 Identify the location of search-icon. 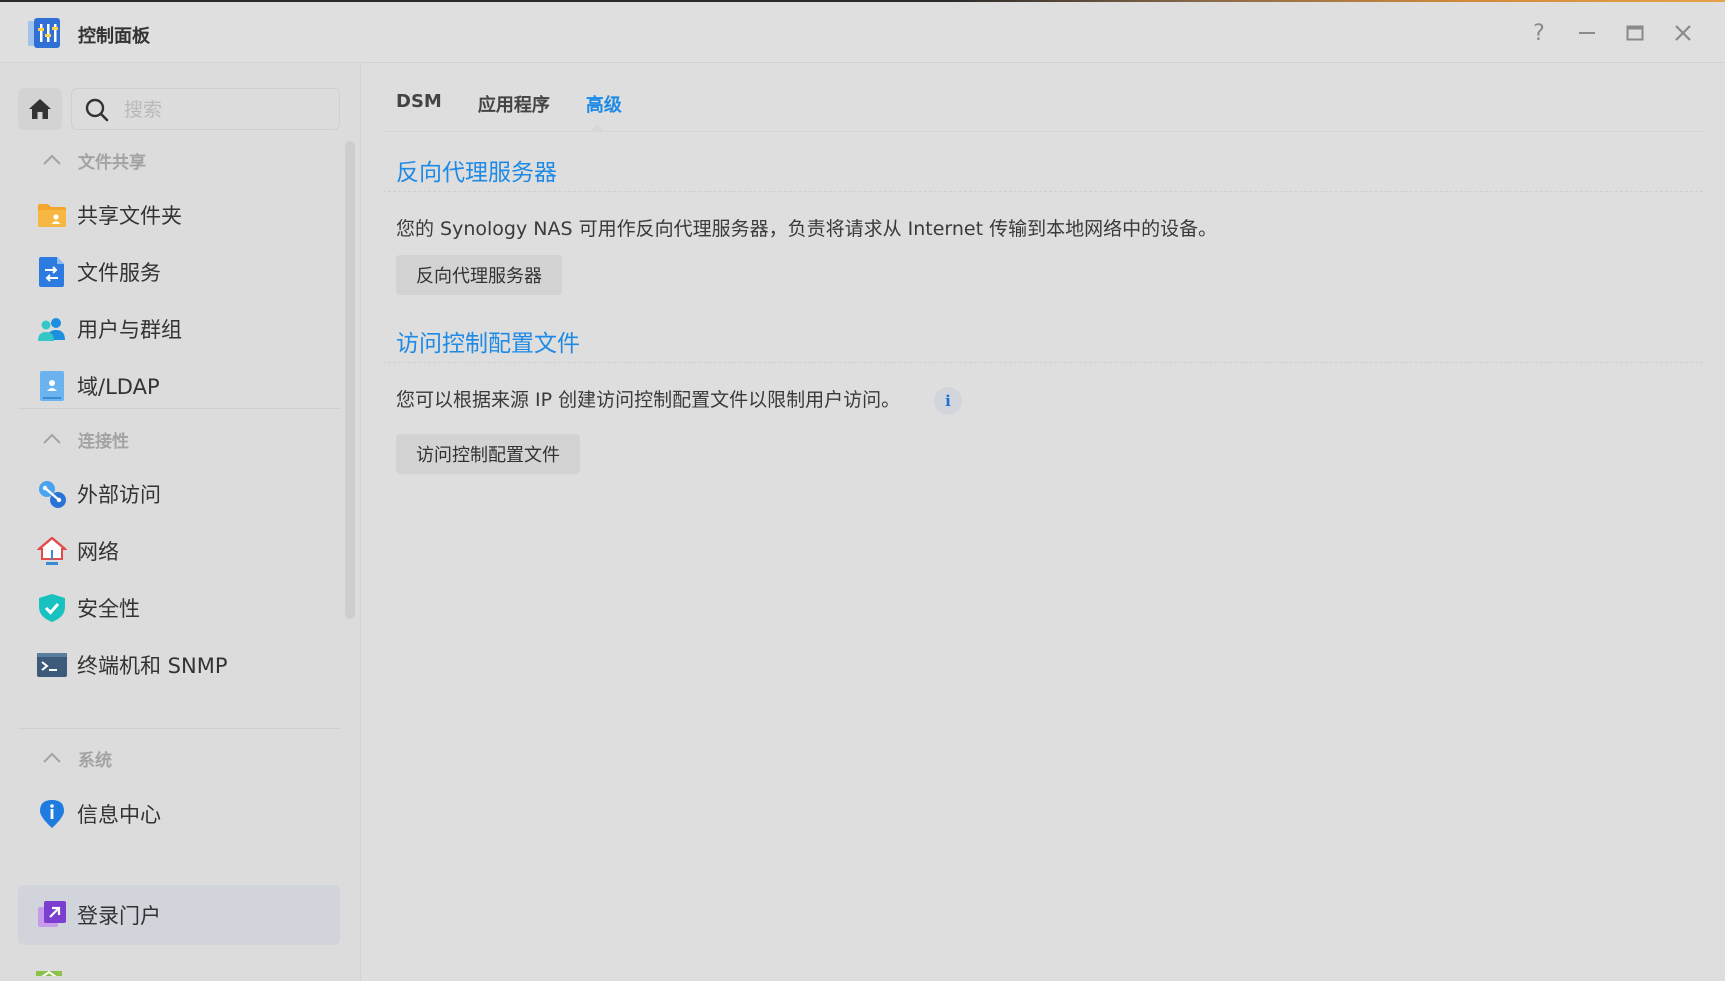
(97, 110).